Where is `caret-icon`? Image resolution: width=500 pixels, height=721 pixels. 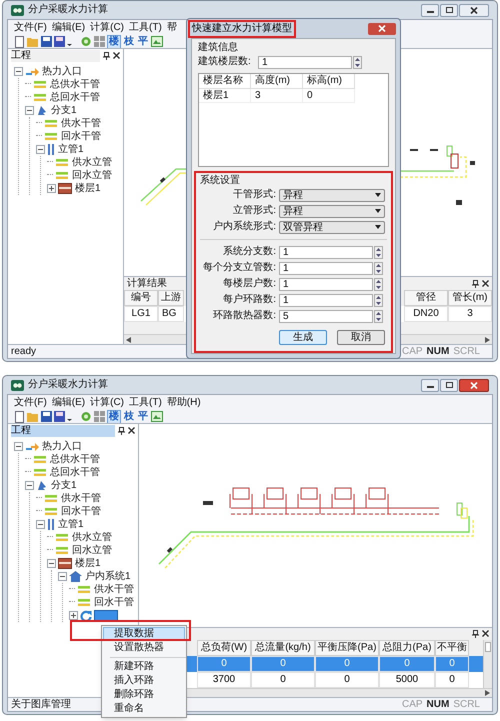 caret-icon is located at coordinates (378, 195).